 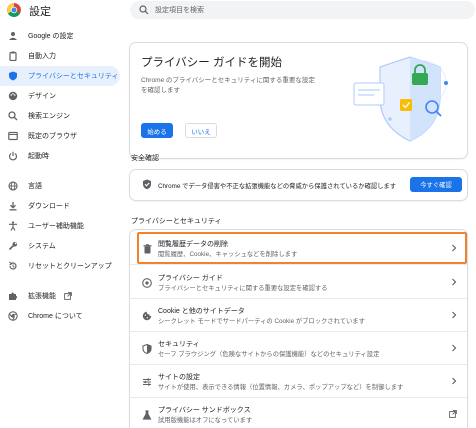 What do you see at coordinates (13, 96) in the screenshot?
I see `palette-icon` at bounding box center [13, 96].